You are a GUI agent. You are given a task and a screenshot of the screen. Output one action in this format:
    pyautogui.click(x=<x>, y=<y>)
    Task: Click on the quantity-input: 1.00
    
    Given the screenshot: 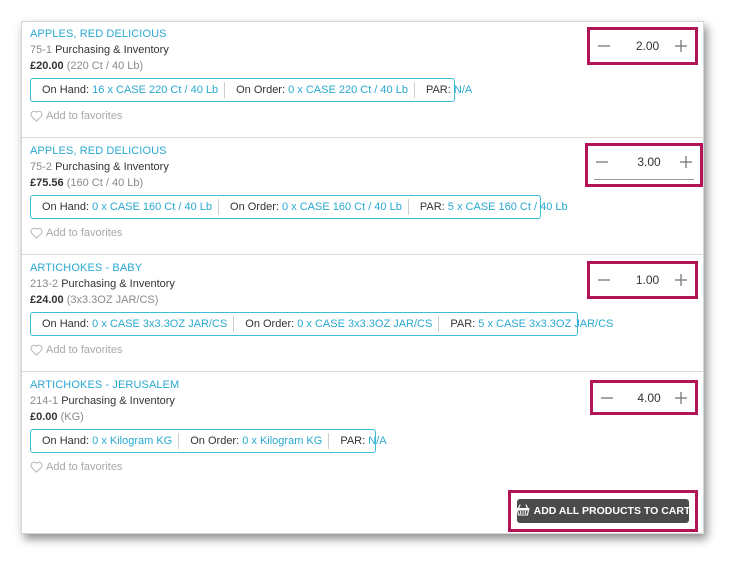 What is the action you would take?
    pyautogui.click(x=642, y=280)
    